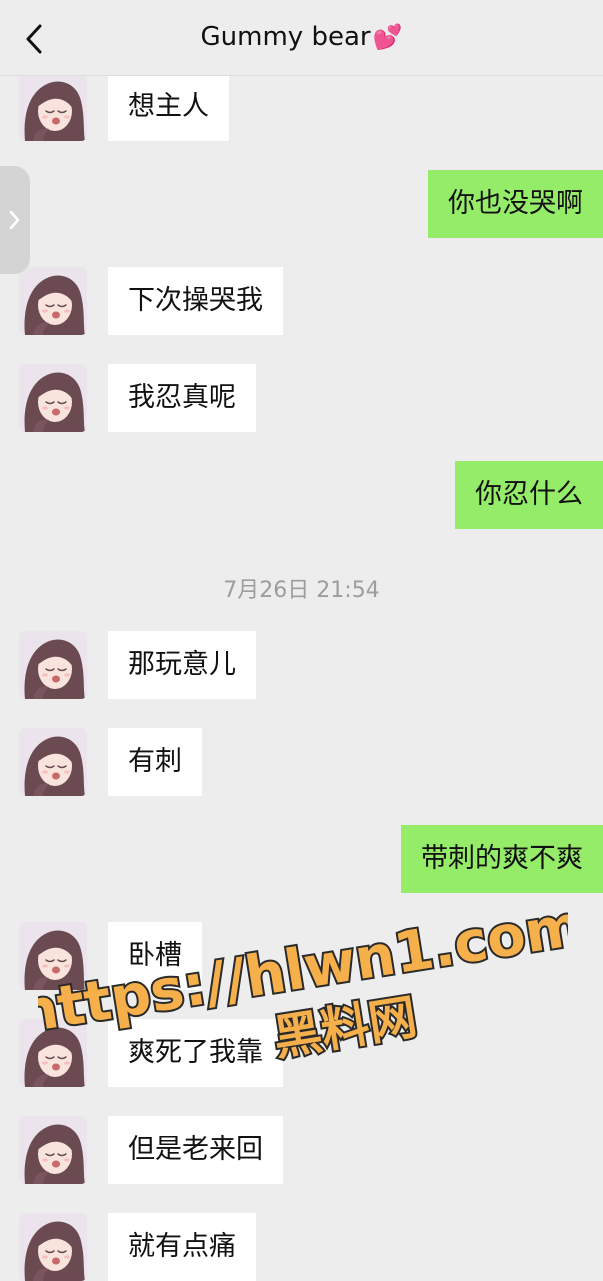 The height and width of the screenshot is (1281, 603). Describe the element at coordinates (502, 859) in the screenshot. I see `outgoing-message-bubble: 带刺的爽不爽` at that location.